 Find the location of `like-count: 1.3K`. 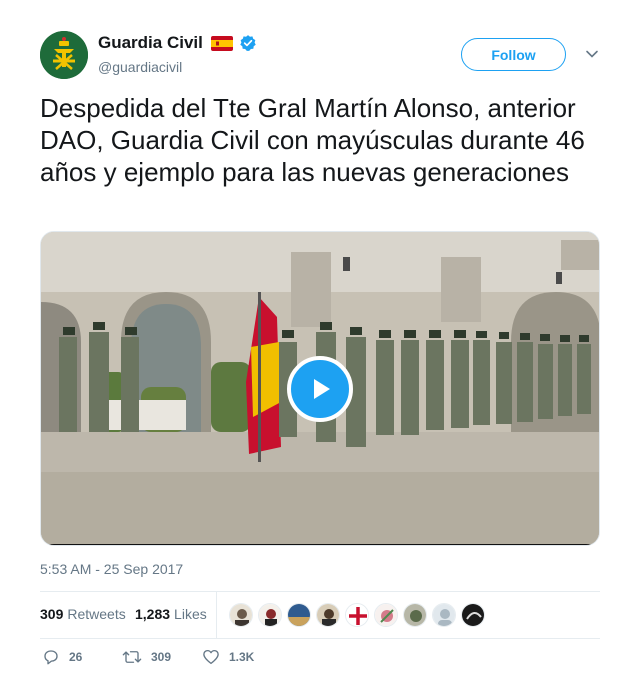

like-count: 1.3K is located at coordinates (242, 657).